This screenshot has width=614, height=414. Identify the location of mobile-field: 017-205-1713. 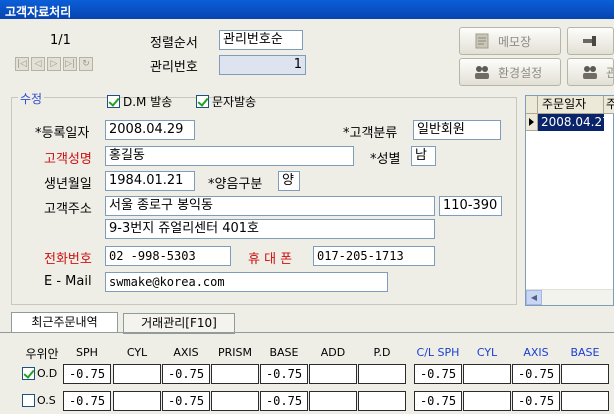
(374, 256).